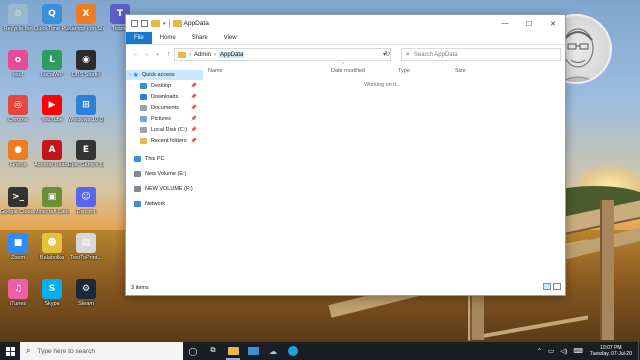  I want to click on back-arrow-icon: ←, so click(135, 54).